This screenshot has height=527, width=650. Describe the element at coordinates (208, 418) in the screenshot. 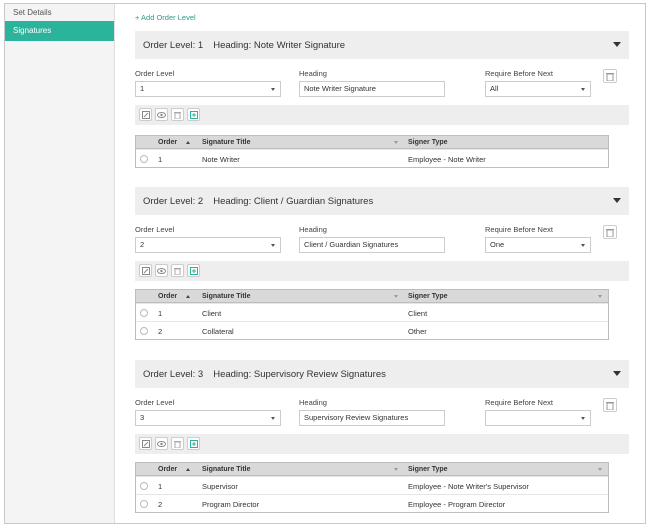

I see `order-level-select: 3` at that location.